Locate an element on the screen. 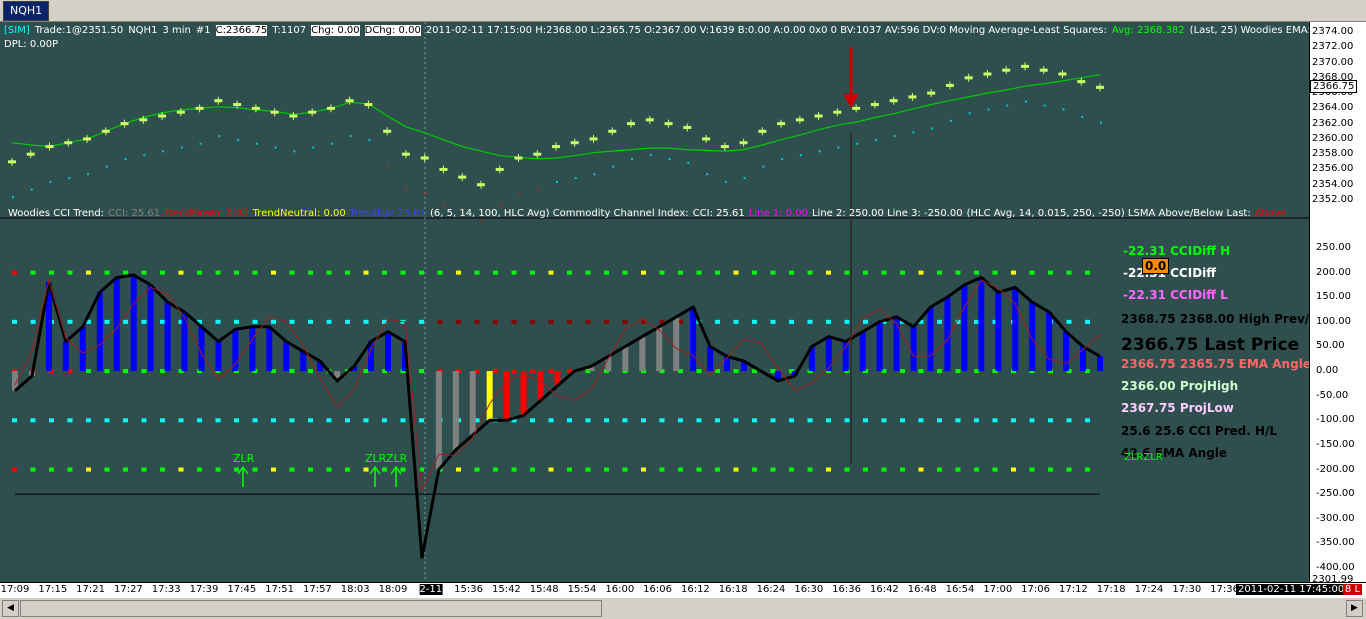 This screenshot has height=619, width=1366. zlr-label: ZLR is located at coordinates (376, 458).